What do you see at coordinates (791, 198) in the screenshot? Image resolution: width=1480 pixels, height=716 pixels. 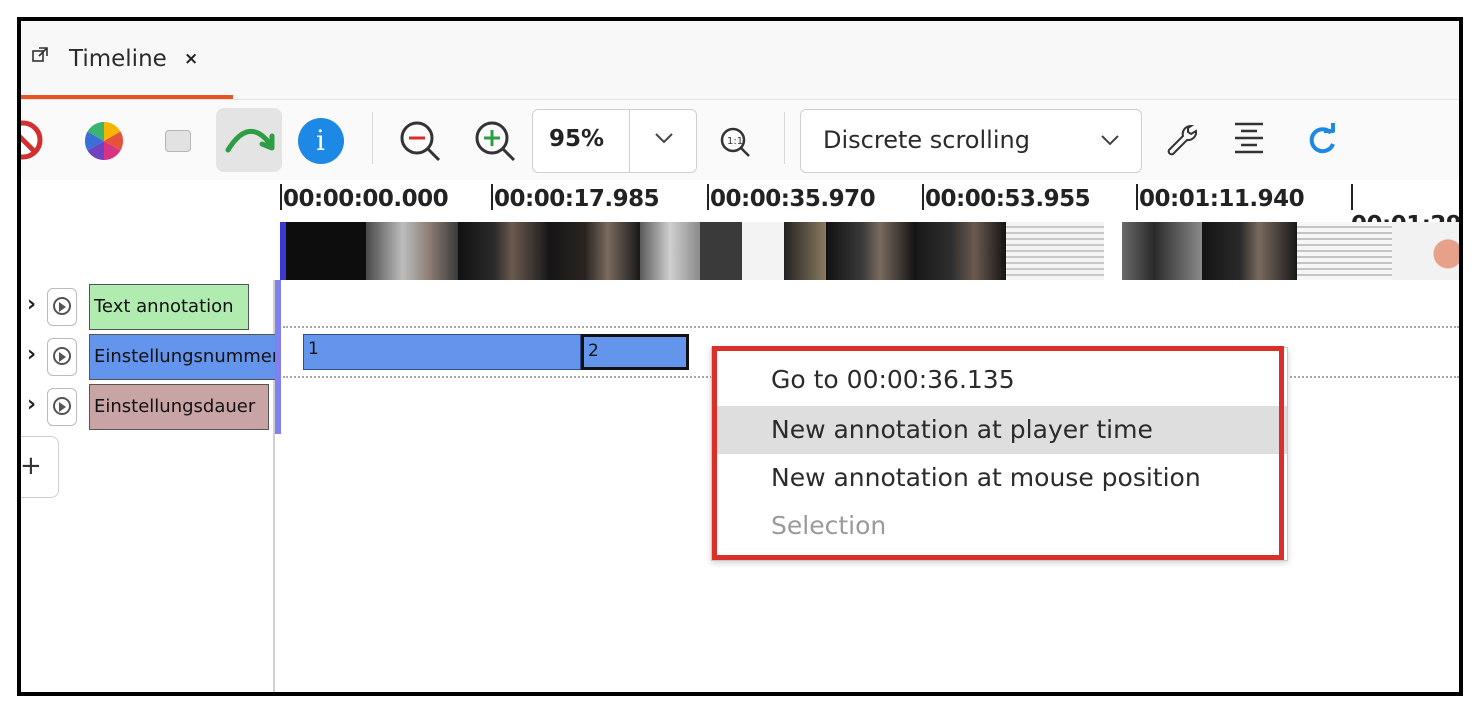 I see `ruler-tick: 00:00:35.970` at bounding box center [791, 198].